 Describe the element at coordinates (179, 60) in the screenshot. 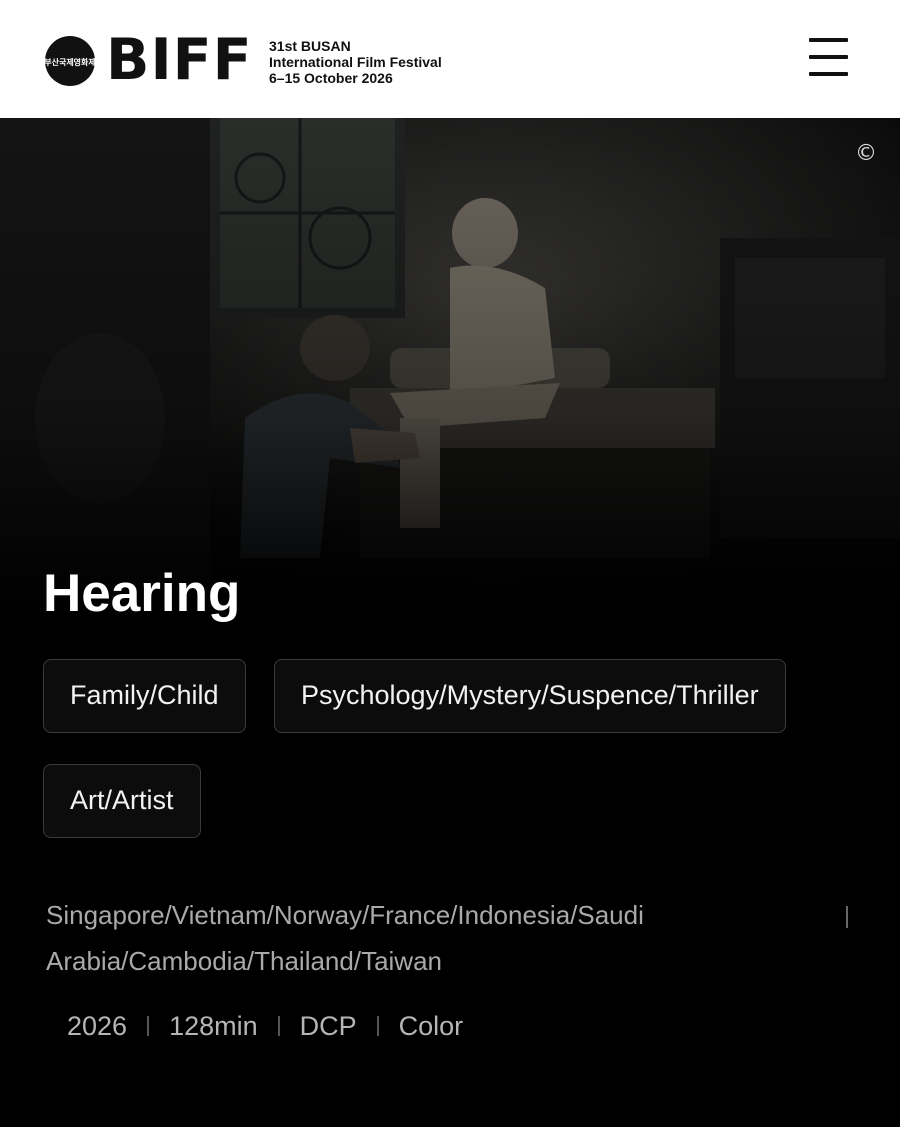

I see `biff-logo: BIFF` at that location.